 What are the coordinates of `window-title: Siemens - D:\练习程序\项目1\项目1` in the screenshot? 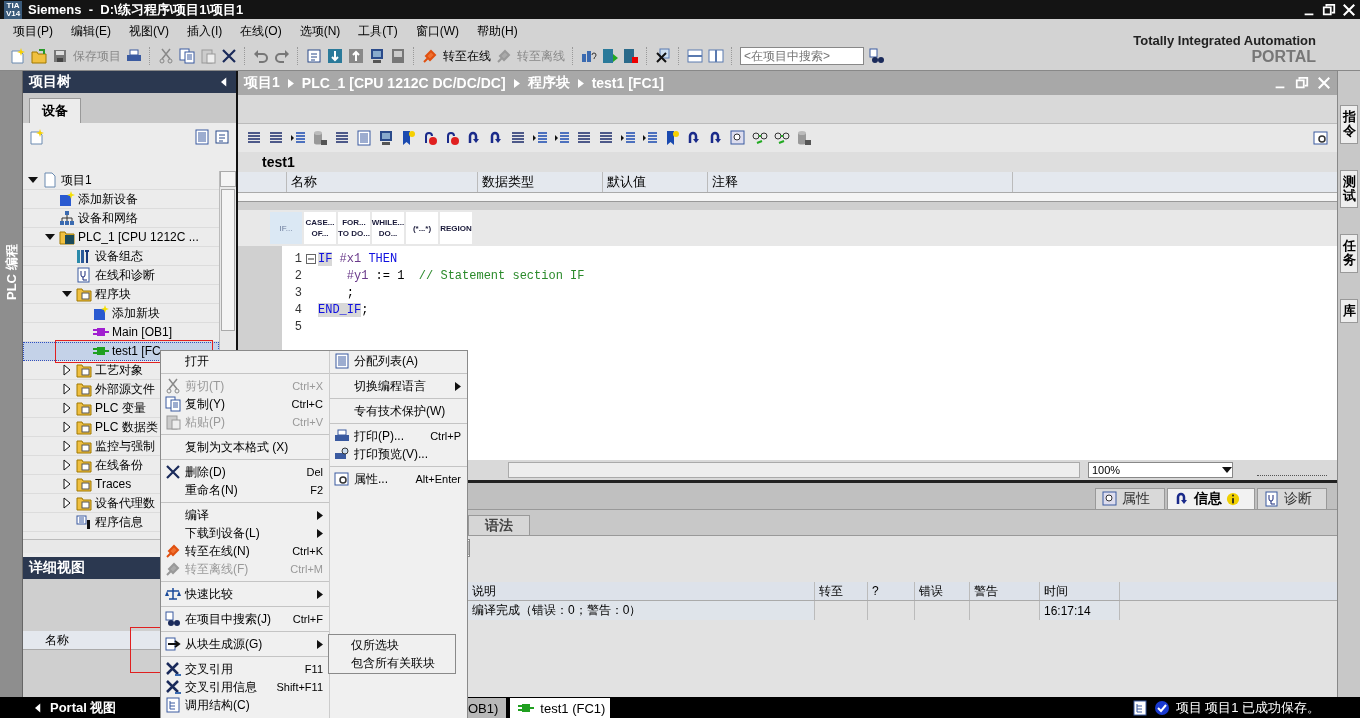 It's located at (136, 9).